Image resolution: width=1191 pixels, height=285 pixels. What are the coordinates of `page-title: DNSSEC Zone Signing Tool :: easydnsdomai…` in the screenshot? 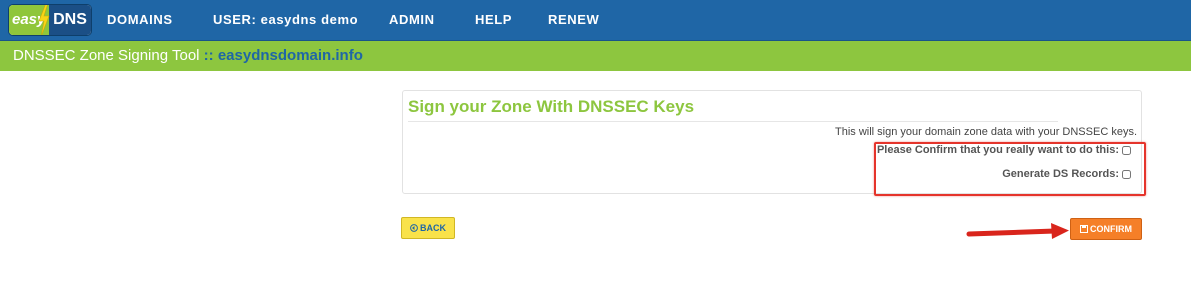 It's located at (188, 56).